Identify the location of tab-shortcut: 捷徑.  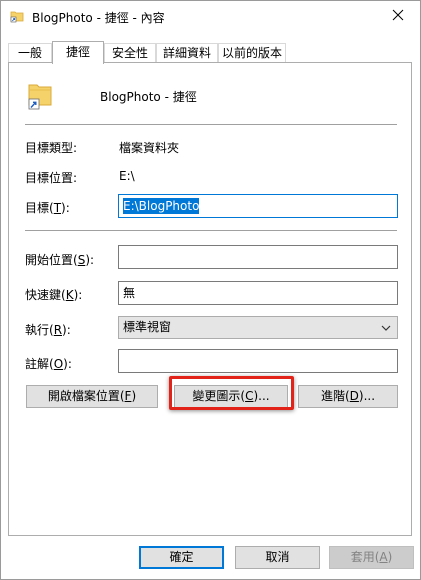
(78, 52).